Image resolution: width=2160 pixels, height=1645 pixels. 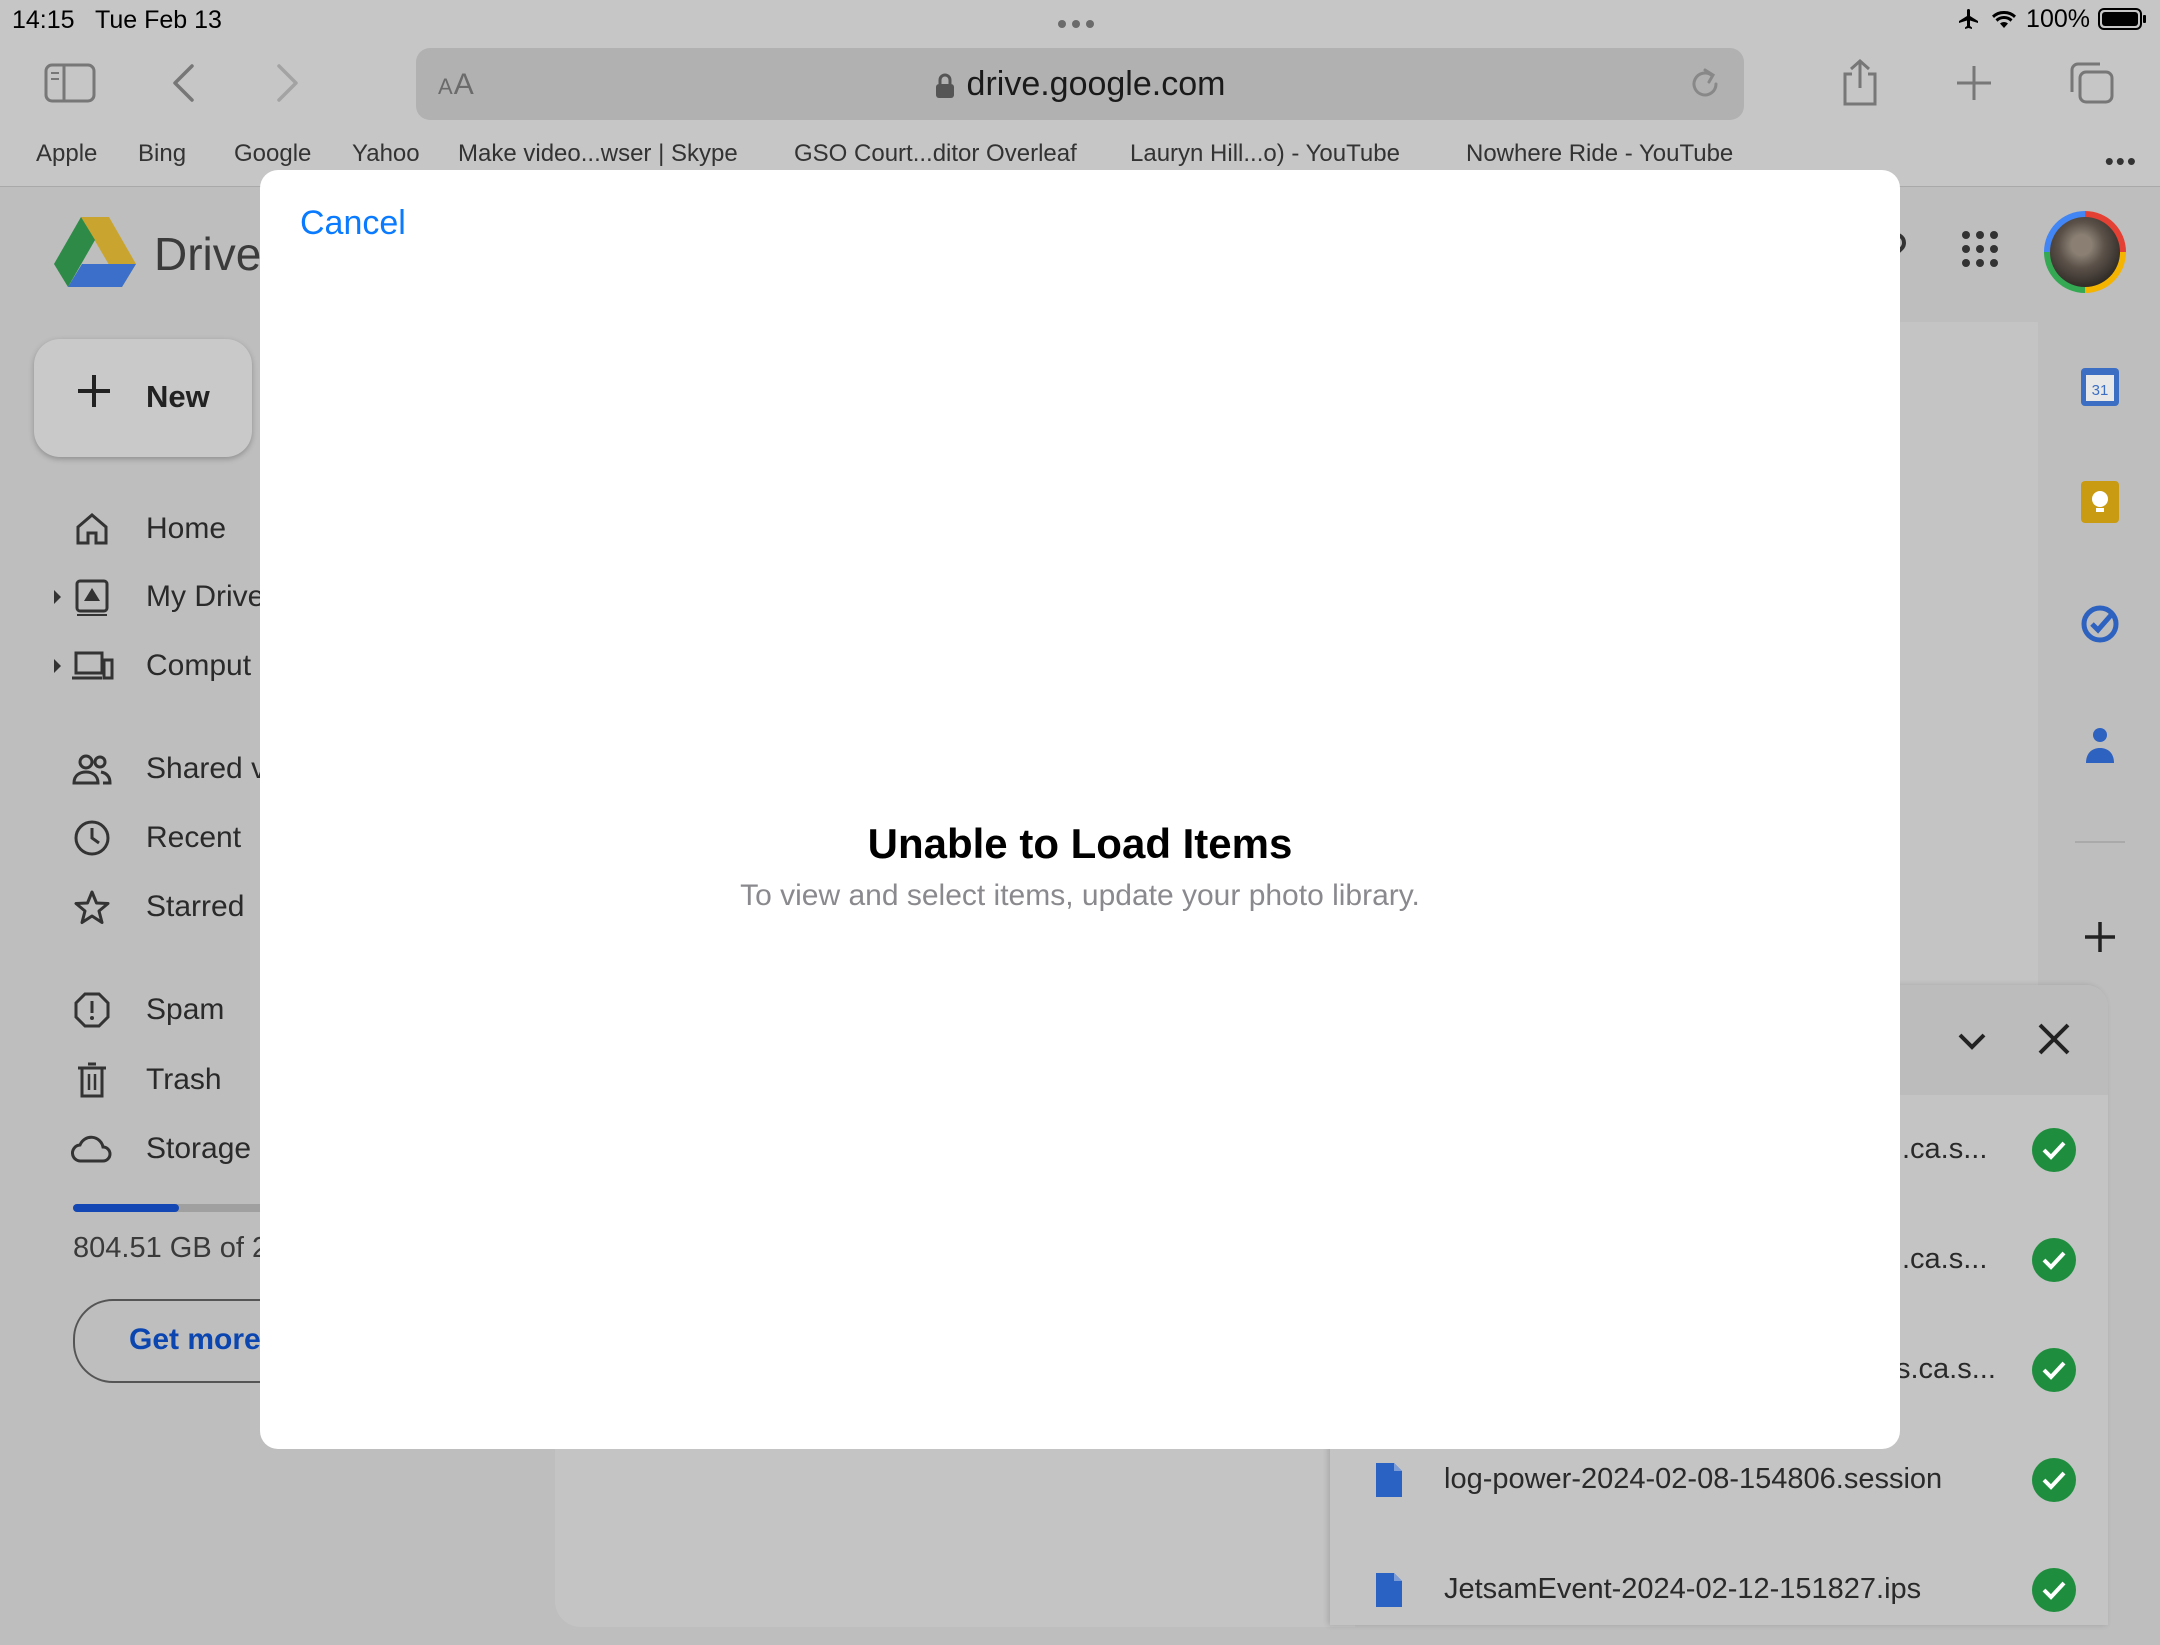 I want to click on battery-percent: 100%, so click(x=2058, y=18).